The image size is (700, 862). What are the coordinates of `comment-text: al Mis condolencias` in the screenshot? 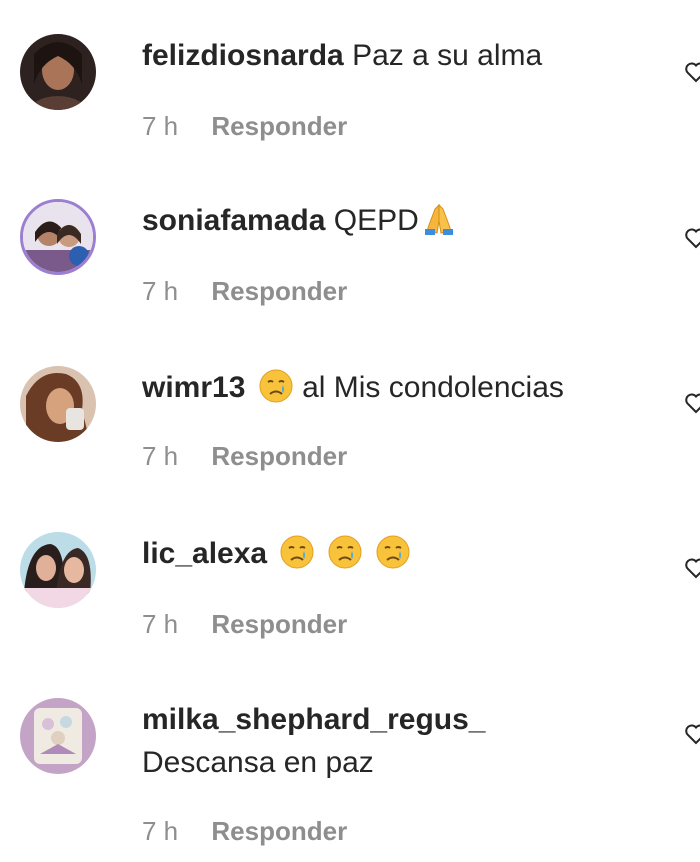 It's located at (433, 387).